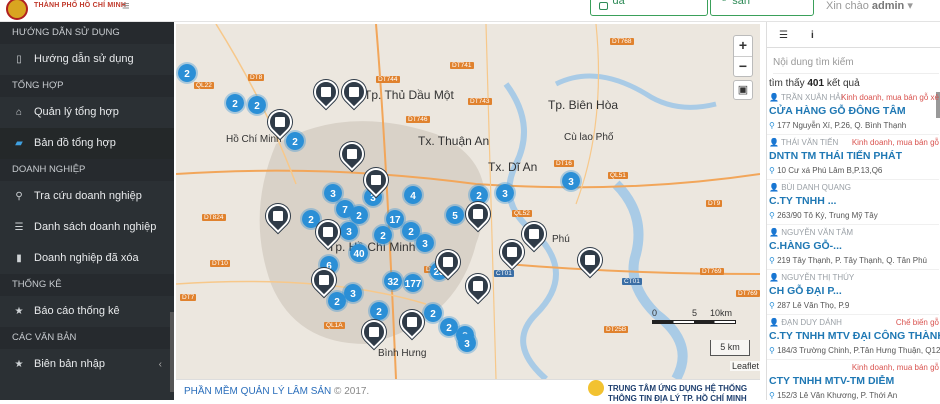  What do you see at coordinates (17, 10) in the screenshot?
I see `city-emblem-logo` at bounding box center [17, 10].